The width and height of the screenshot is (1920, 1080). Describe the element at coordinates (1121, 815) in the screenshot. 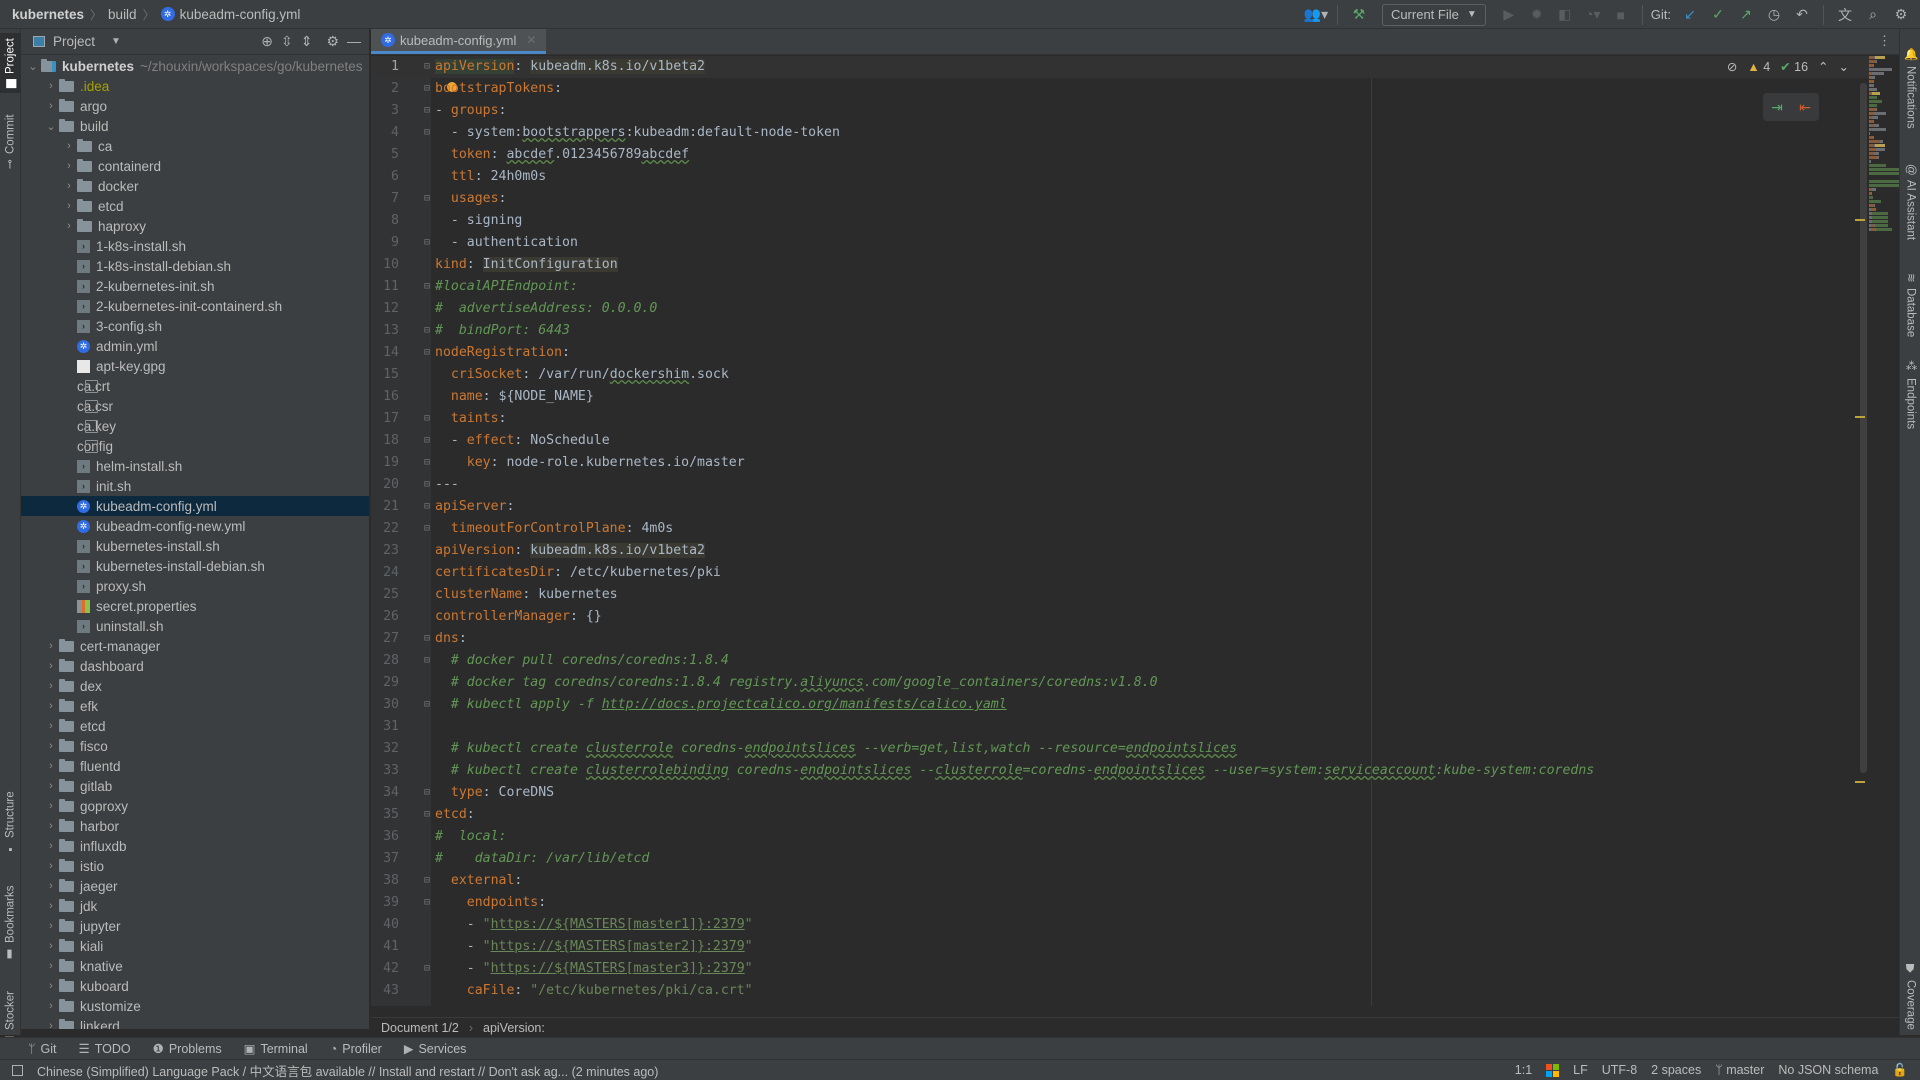

I see `code-line: 35 ⊟ etcd:` at that location.